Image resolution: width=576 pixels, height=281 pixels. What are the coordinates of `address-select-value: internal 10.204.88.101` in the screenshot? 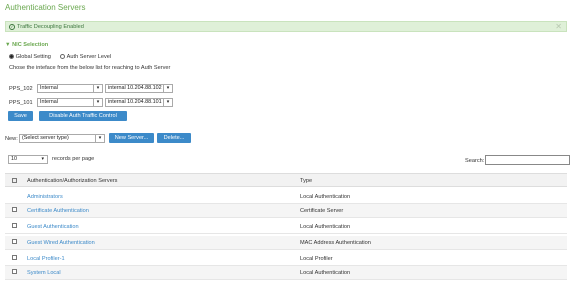 It's located at (135, 102).